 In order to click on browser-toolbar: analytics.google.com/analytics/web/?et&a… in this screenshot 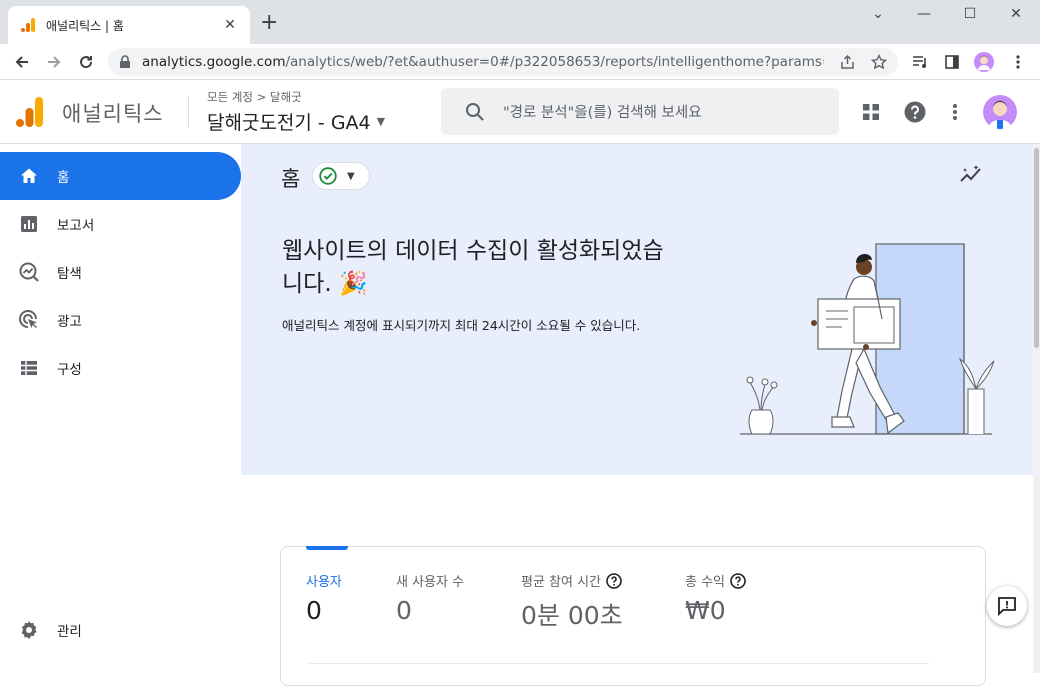, I will do `click(520, 62)`.